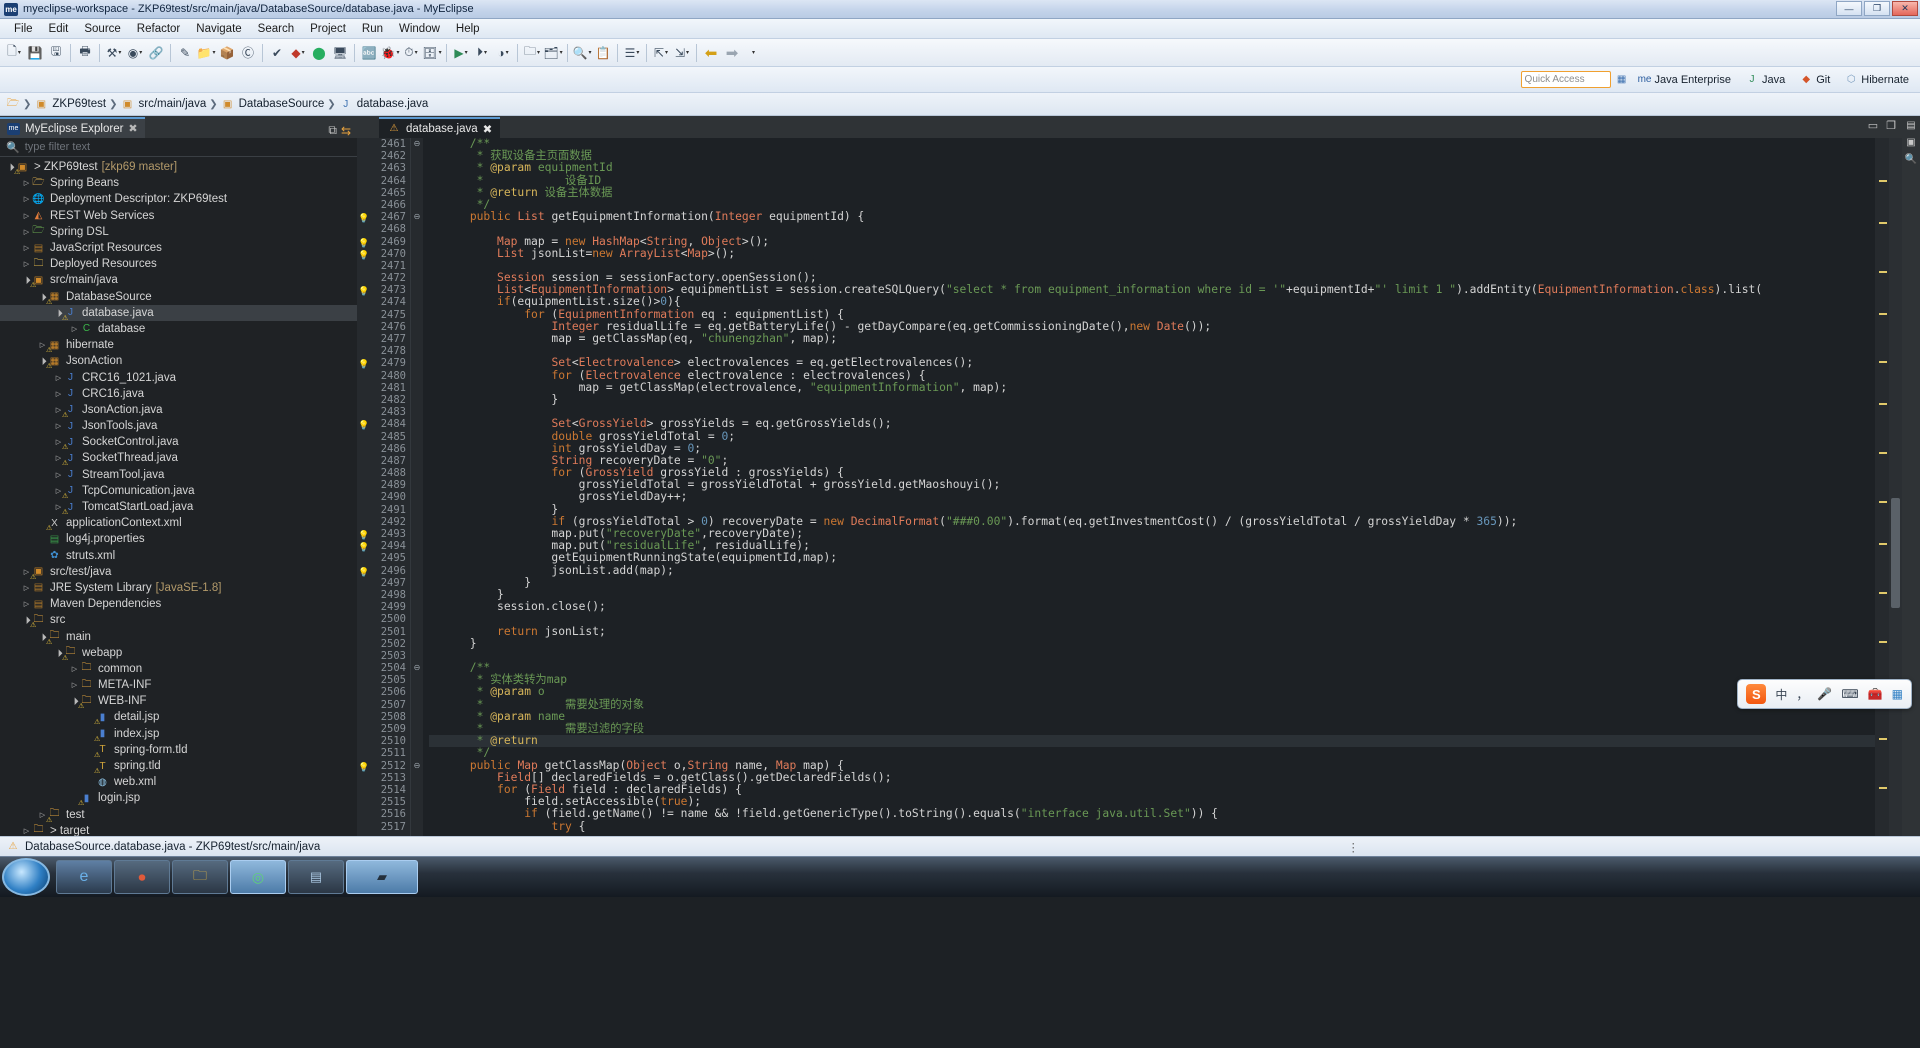  What do you see at coordinates (258, 877) in the screenshot?
I see `taskbar-item-chrome: ◎` at bounding box center [258, 877].